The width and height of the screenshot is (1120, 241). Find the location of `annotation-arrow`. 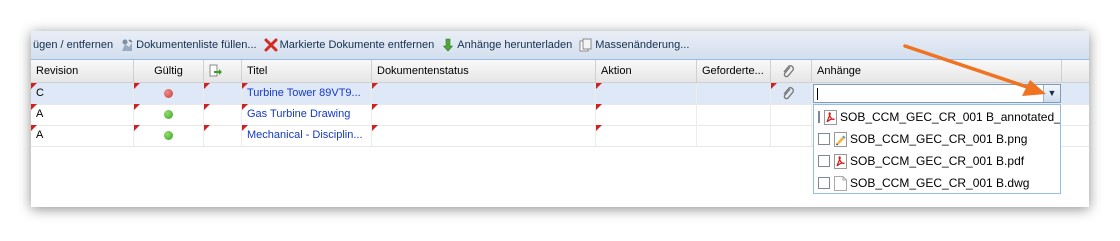

annotation-arrow is located at coordinates (974, 70).